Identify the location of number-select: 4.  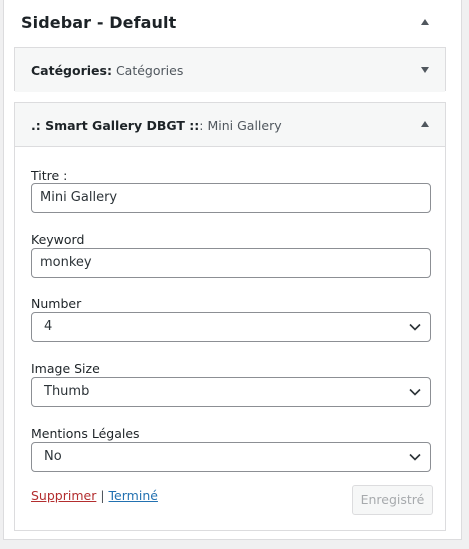
(231, 327).